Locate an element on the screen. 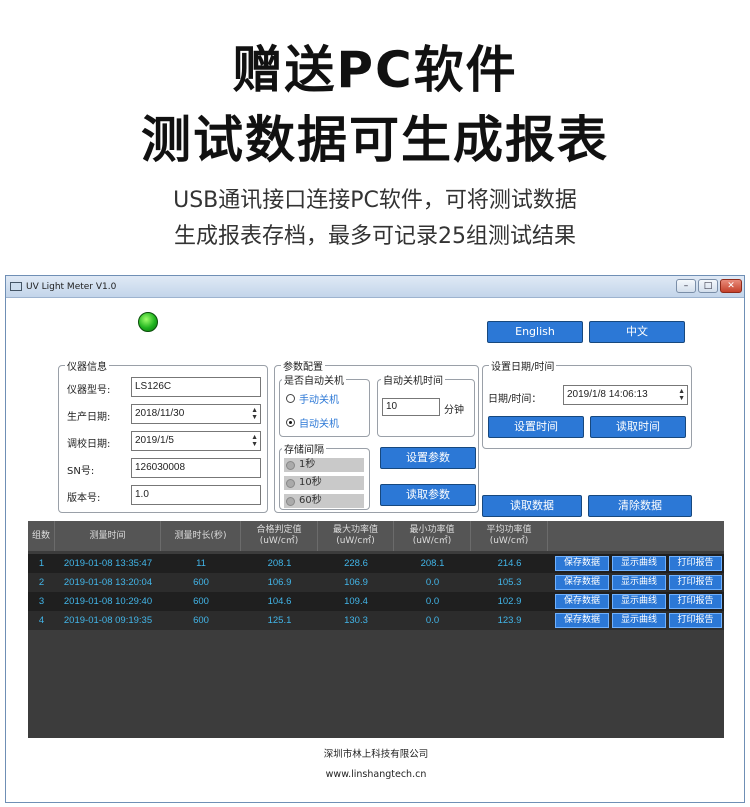 The image size is (750, 807). table-cell-max: 106.9 is located at coordinates (356, 582).